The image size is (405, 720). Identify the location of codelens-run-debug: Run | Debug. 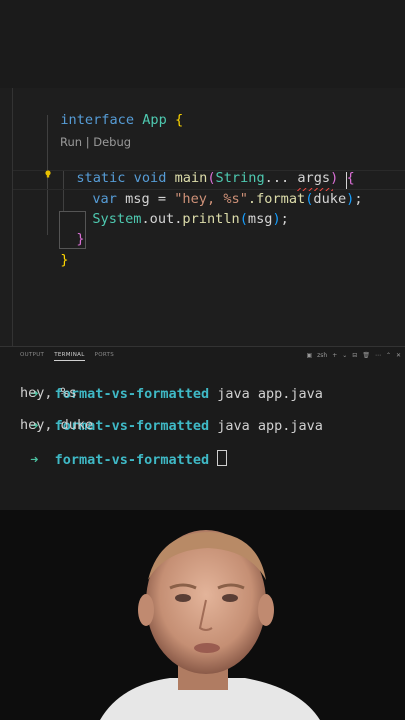
(95, 142).